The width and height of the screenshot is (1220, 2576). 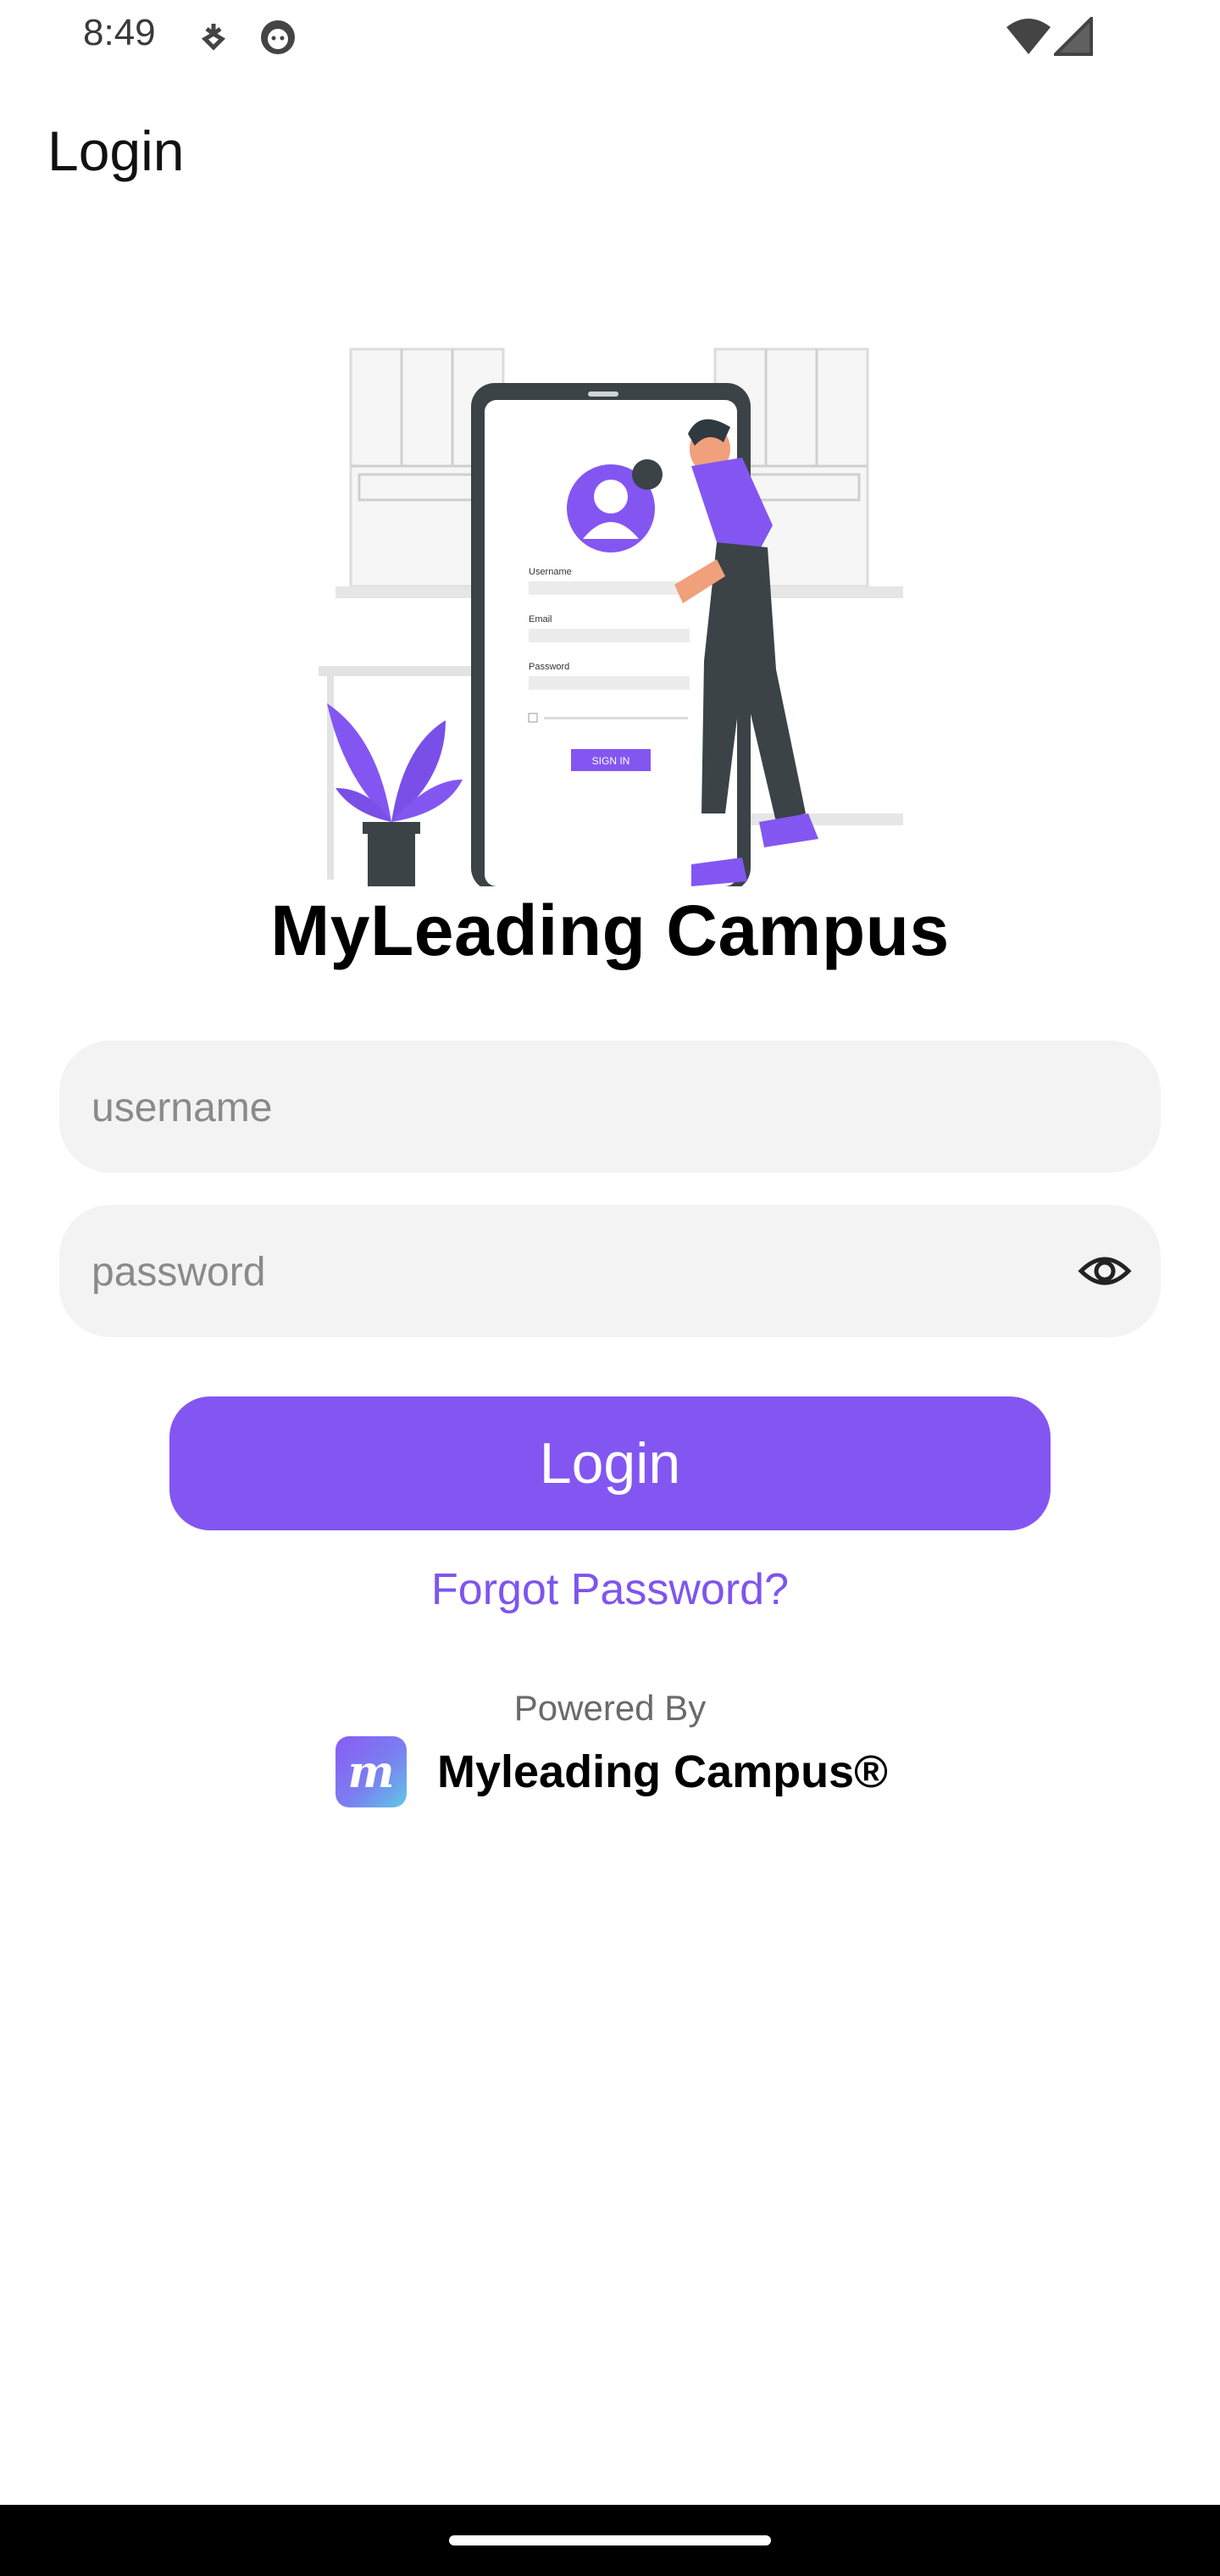 I want to click on username-field-container, so click(x=610, y=1107).